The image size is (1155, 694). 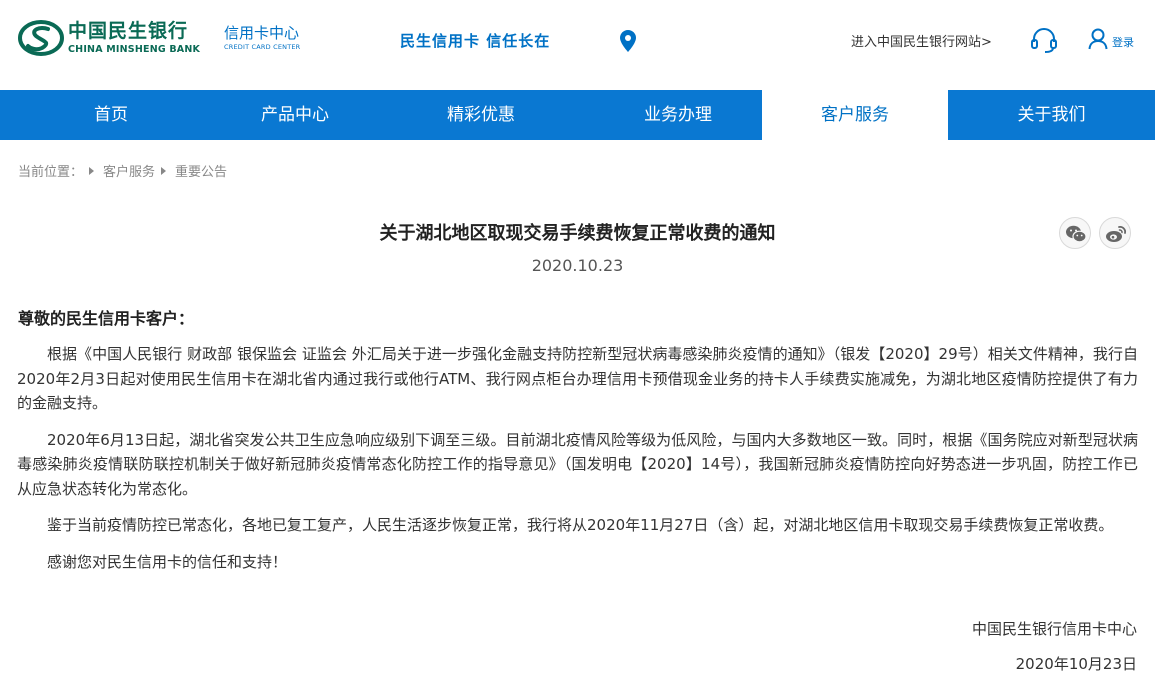 What do you see at coordinates (855, 115) in the screenshot?
I see `nav-item-customer-service: 客户服务` at bounding box center [855, 115].